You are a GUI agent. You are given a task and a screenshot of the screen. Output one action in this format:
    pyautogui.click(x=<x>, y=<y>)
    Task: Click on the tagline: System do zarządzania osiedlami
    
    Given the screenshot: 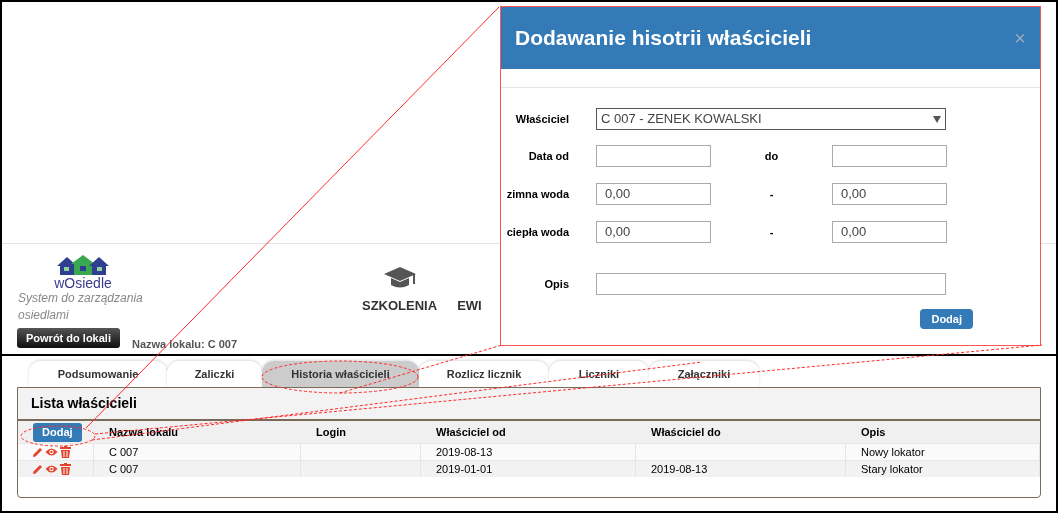 What is the action you would take?
    pyautogui.click(x=81, y=307)
    